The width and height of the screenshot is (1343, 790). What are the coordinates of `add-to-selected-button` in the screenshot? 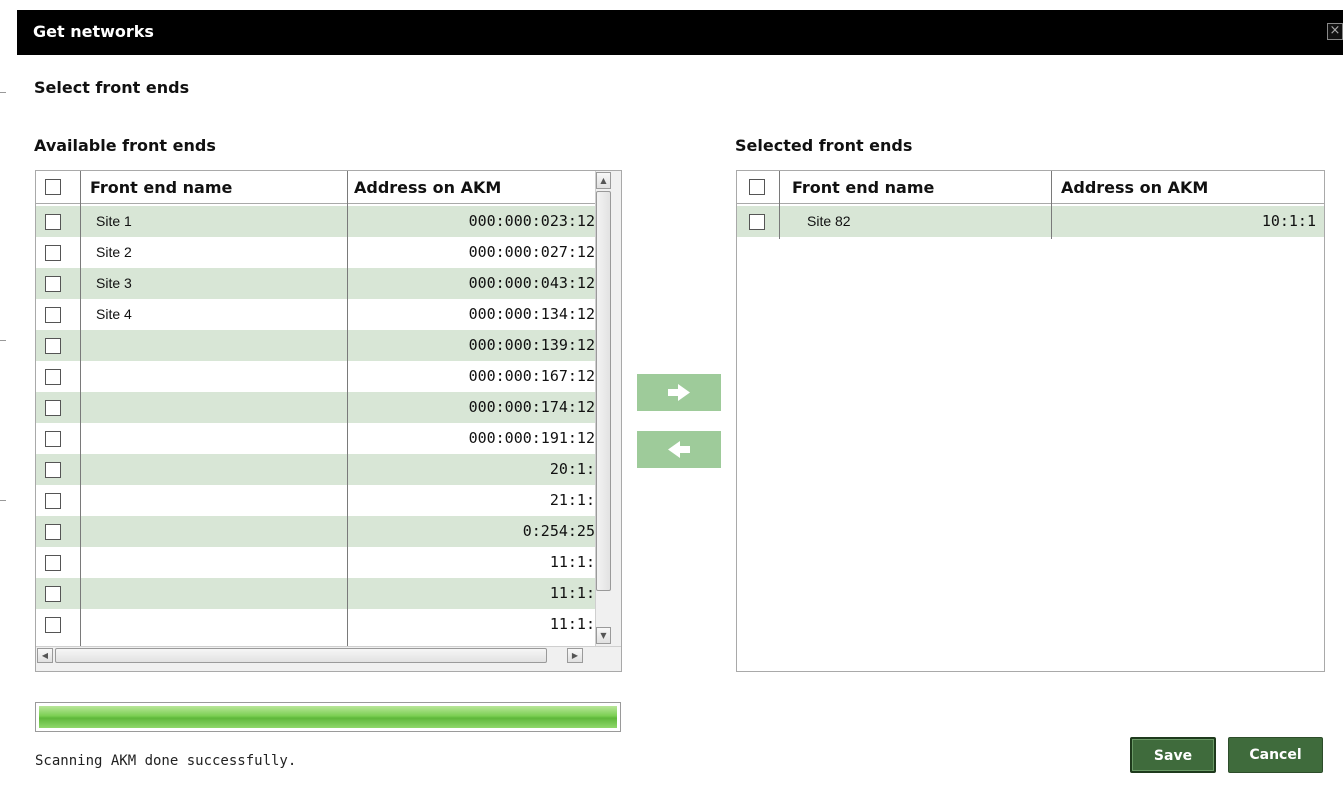 It's located at (679, 392).